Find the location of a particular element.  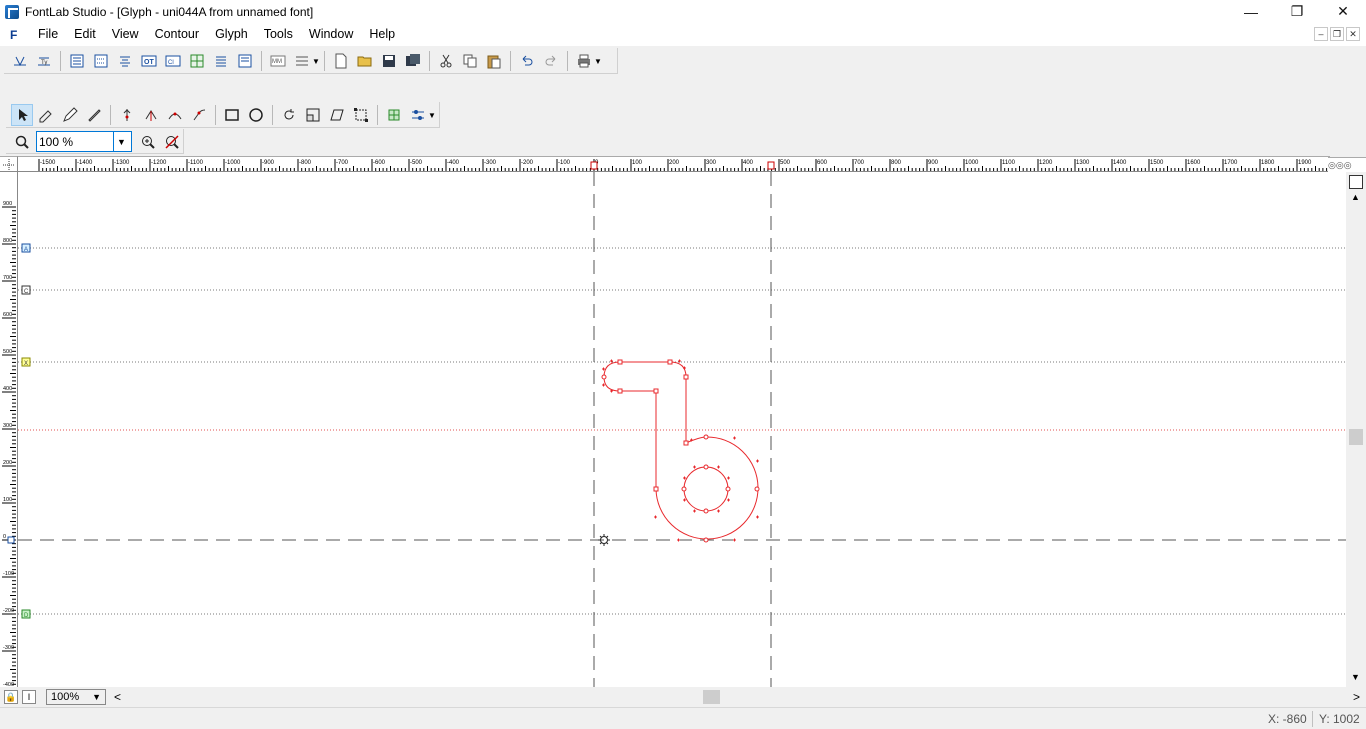

corner-node-tool-icon is located at coordinates (151, 115).